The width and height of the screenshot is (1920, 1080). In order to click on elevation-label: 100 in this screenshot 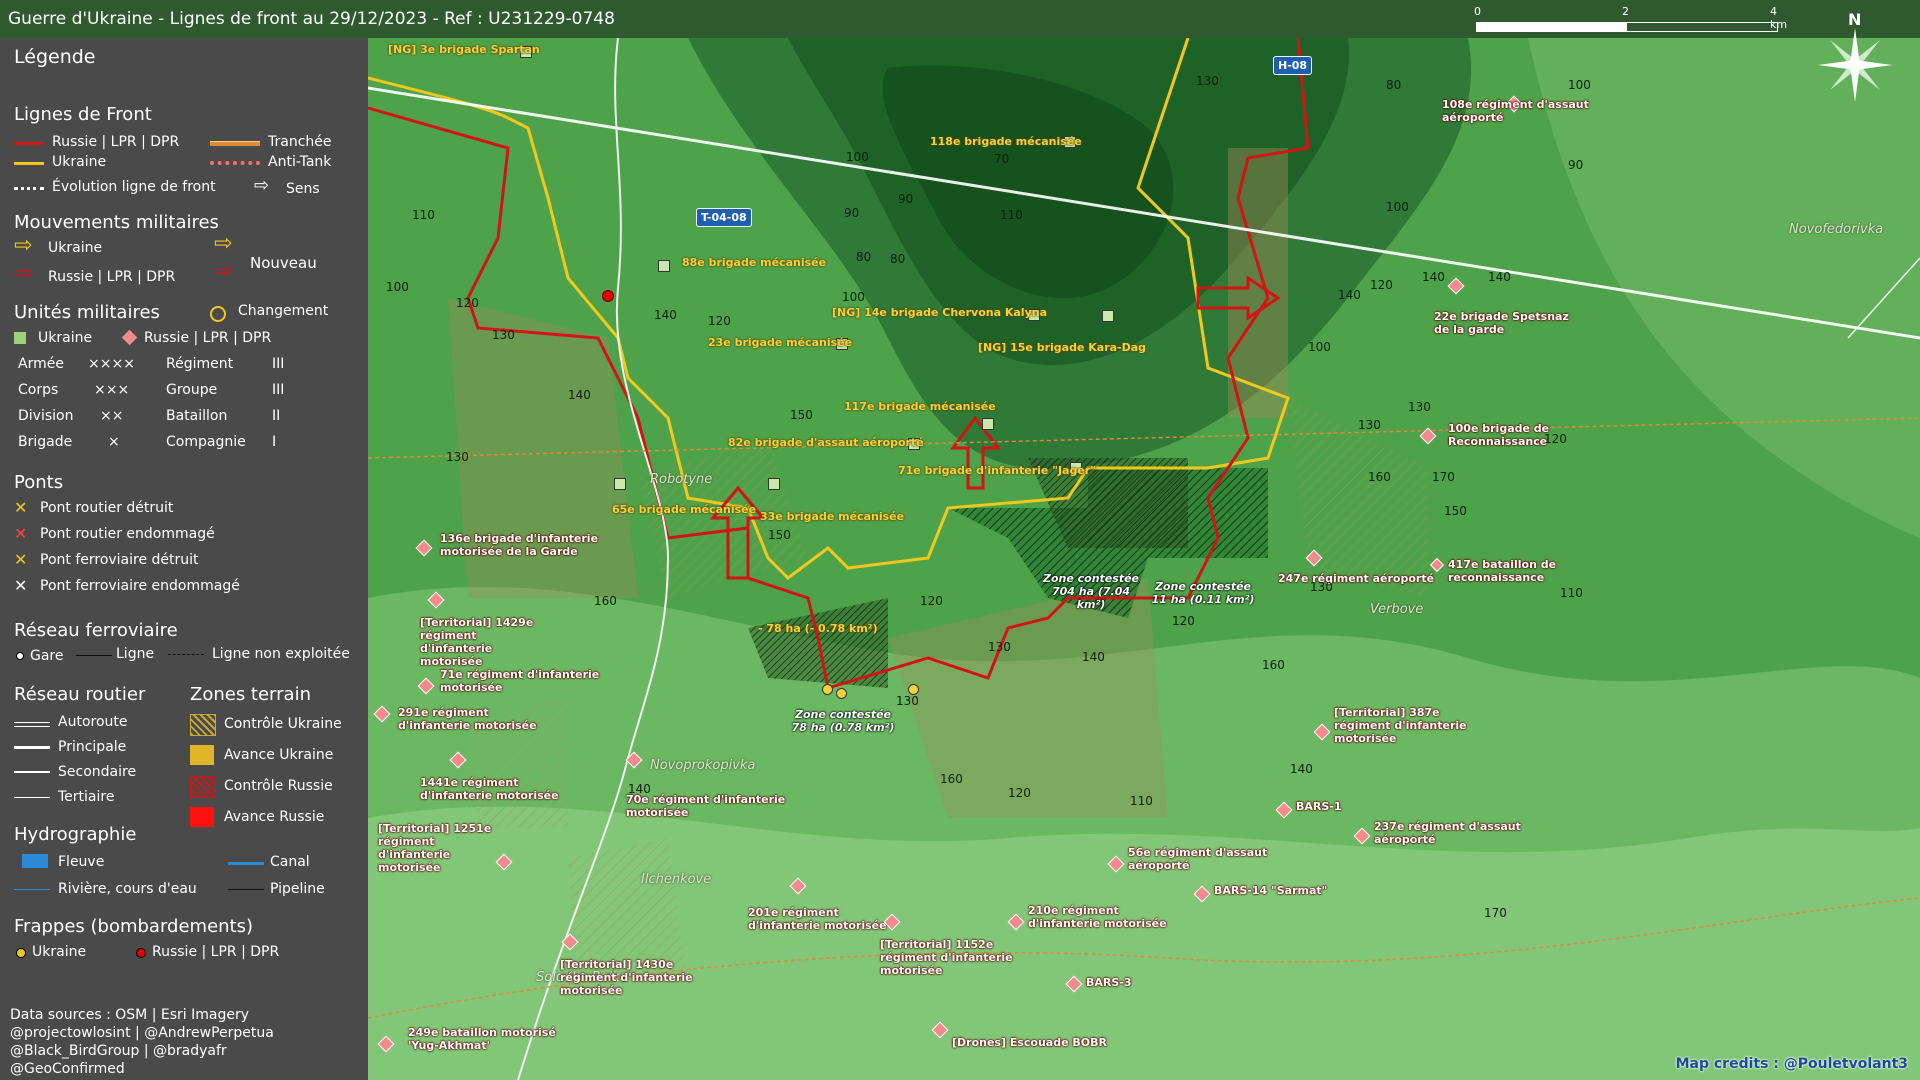, I will do `click(853, 297)`.